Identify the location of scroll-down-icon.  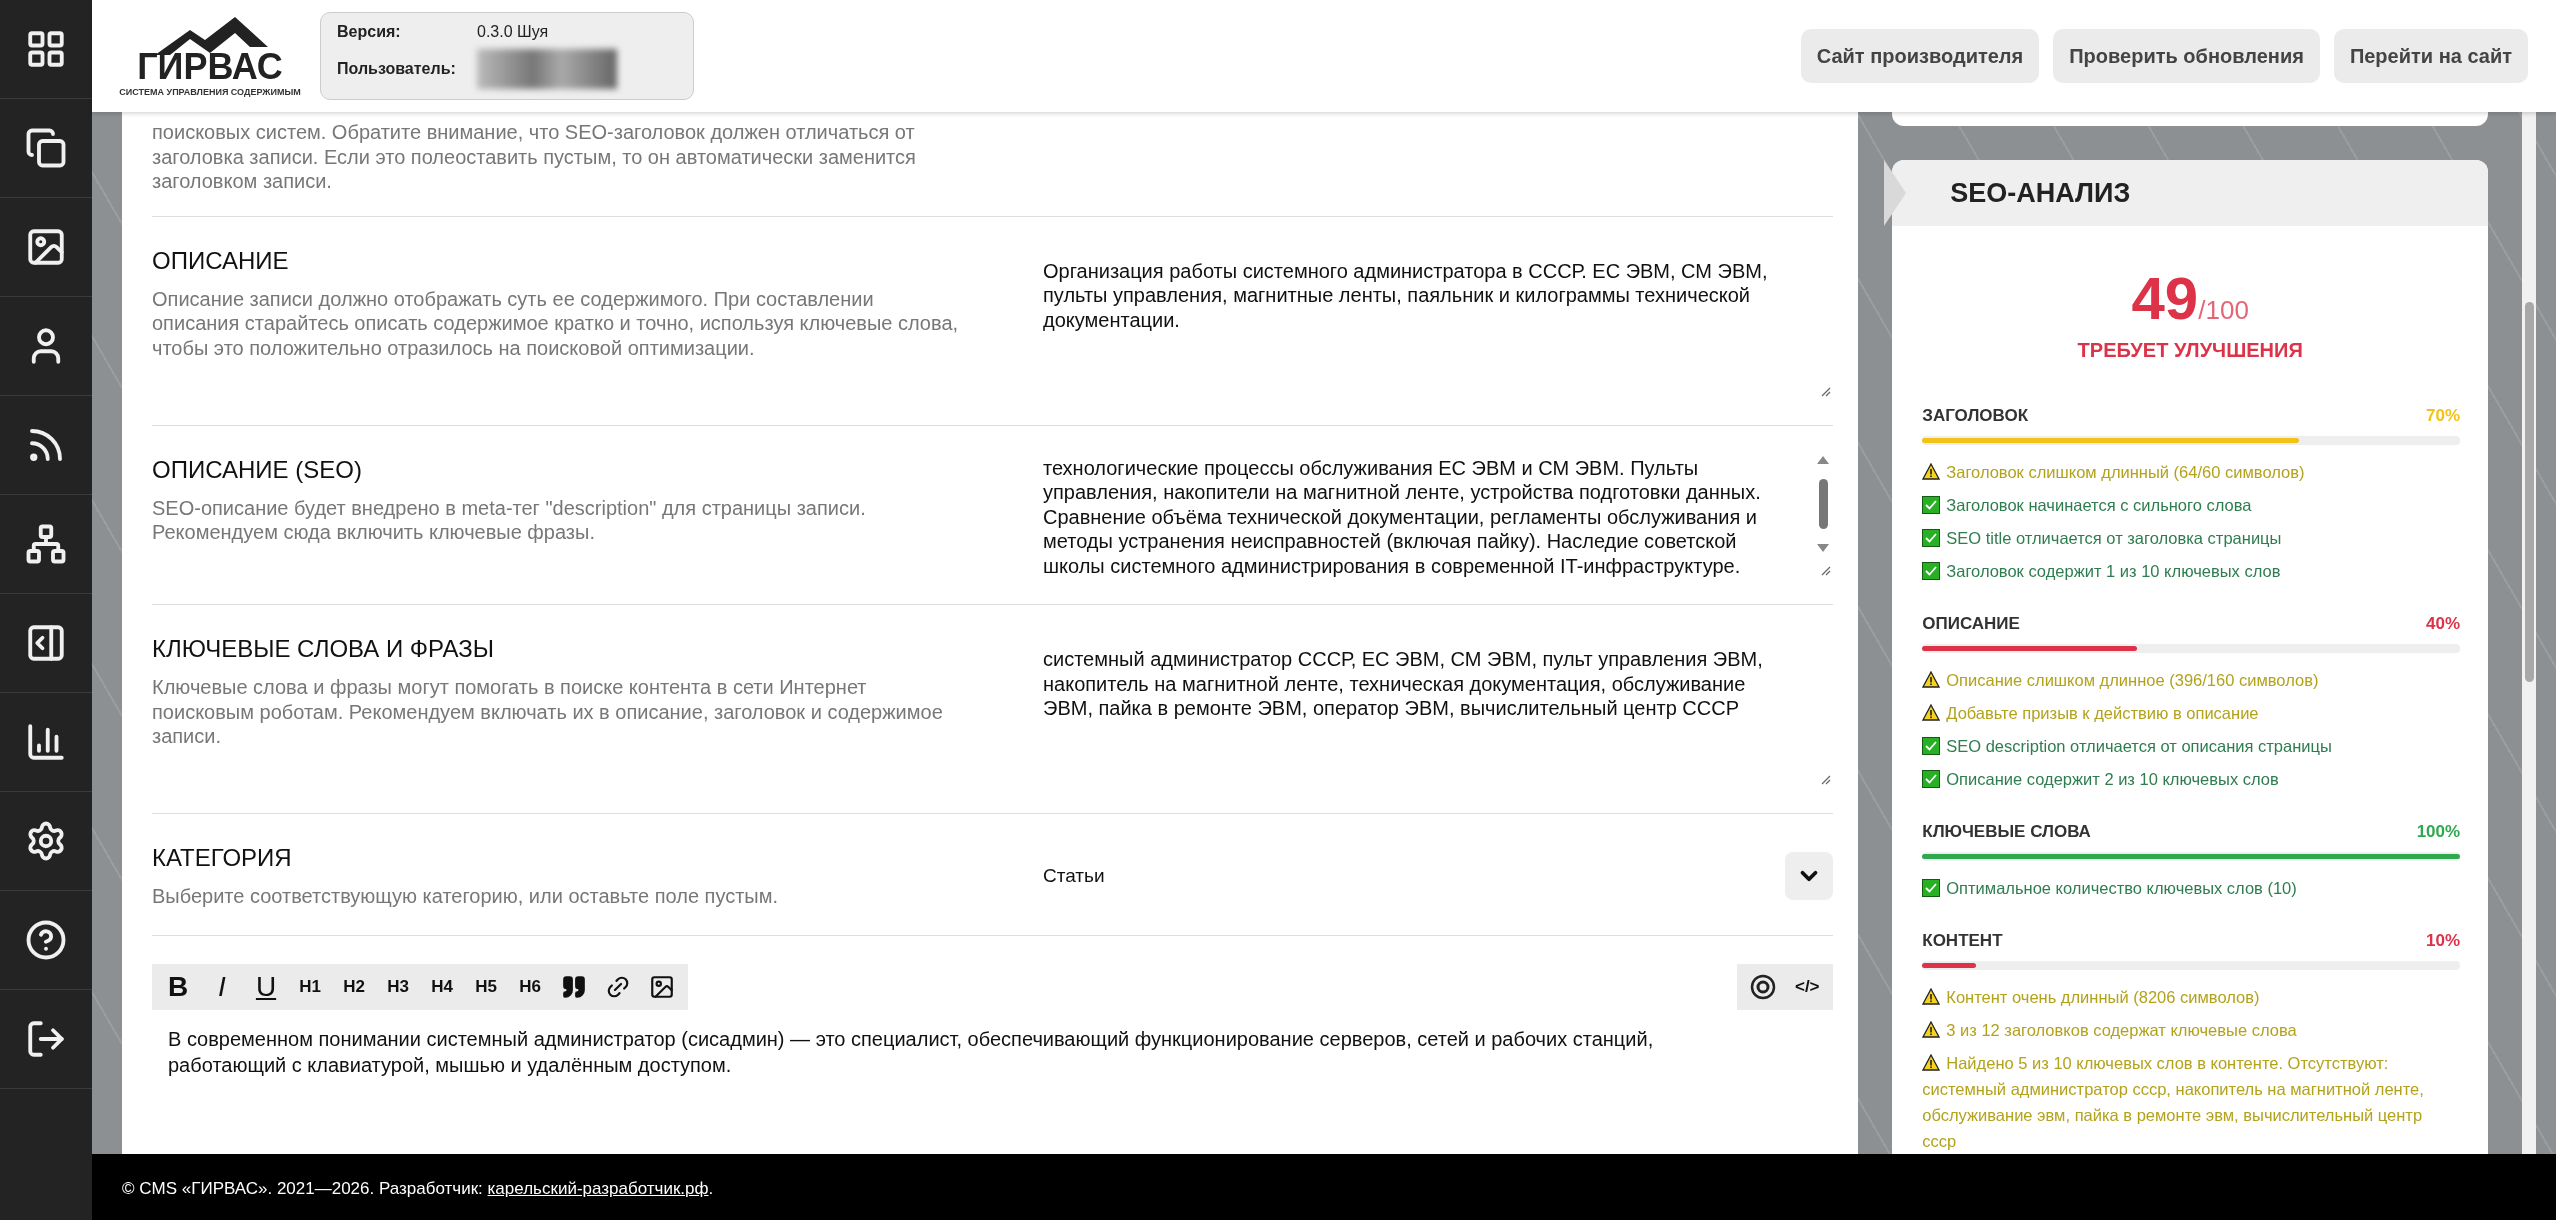
(1823, 548).